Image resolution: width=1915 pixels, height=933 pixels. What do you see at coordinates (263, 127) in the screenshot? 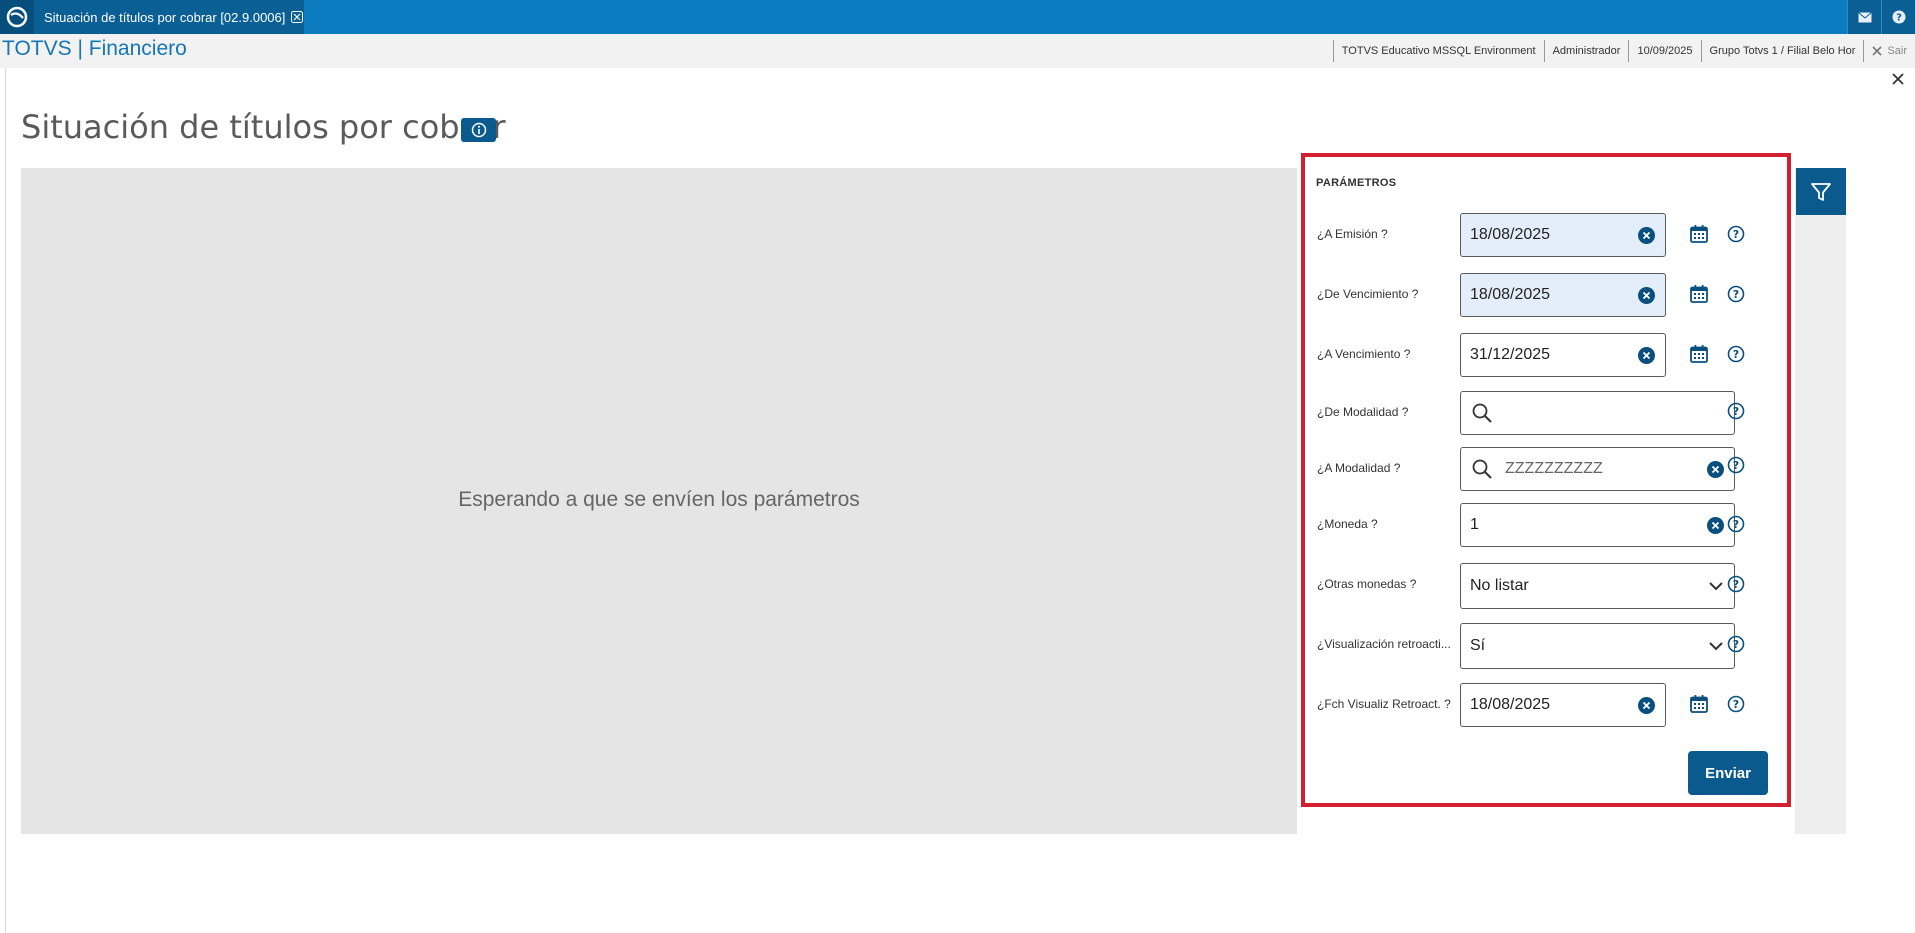
I see `page-title: Situación de títulos por cobrar` at bounding box center [263, 127].